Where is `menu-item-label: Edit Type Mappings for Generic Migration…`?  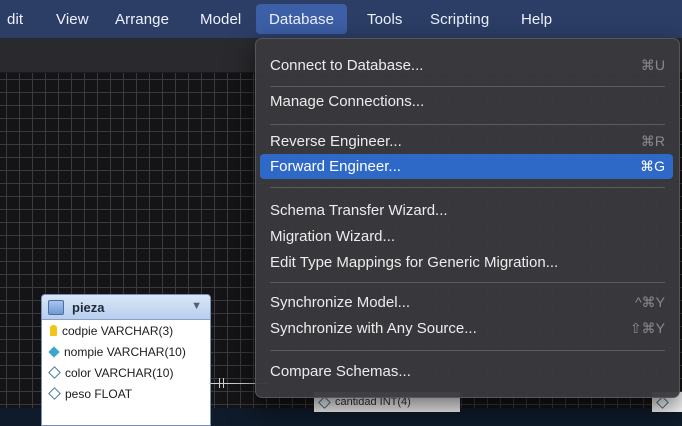 menu-item-label: Edit Type Mappings for Generic Migration… is located at coordinates (414, 262).